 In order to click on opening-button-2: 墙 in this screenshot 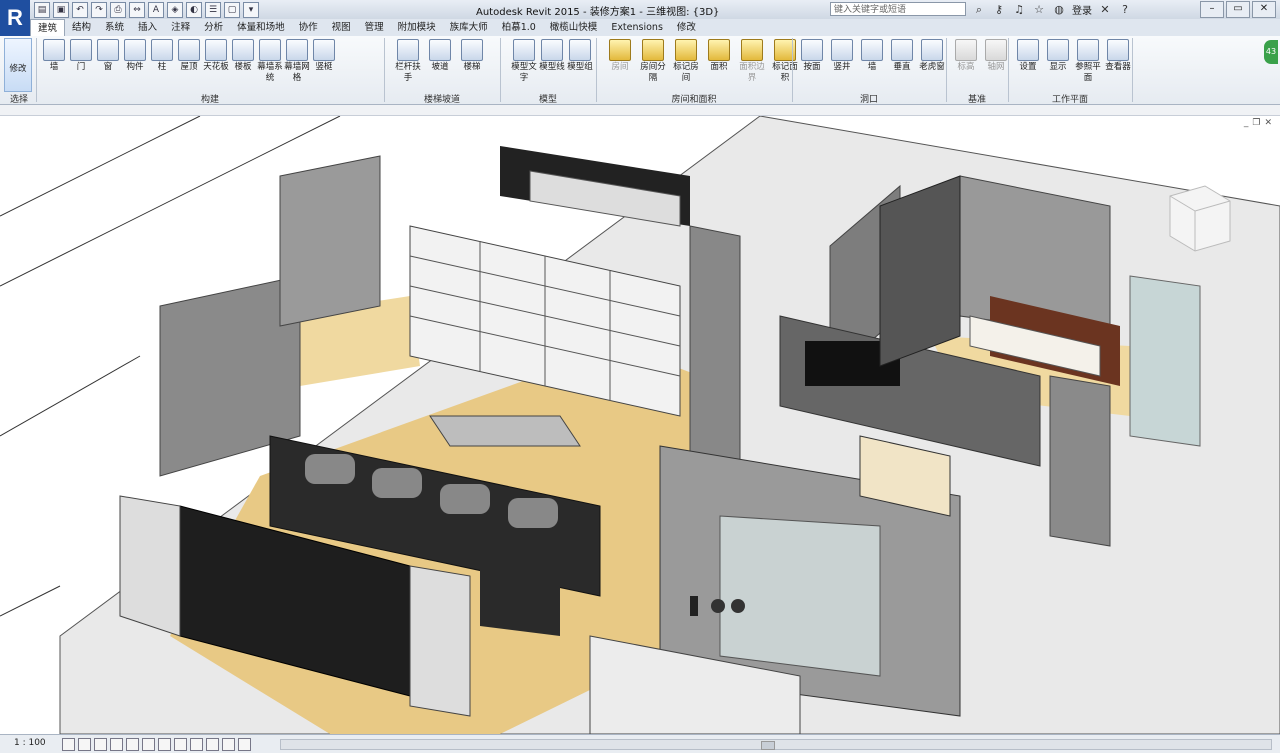, I will do `click(872, 55)`.